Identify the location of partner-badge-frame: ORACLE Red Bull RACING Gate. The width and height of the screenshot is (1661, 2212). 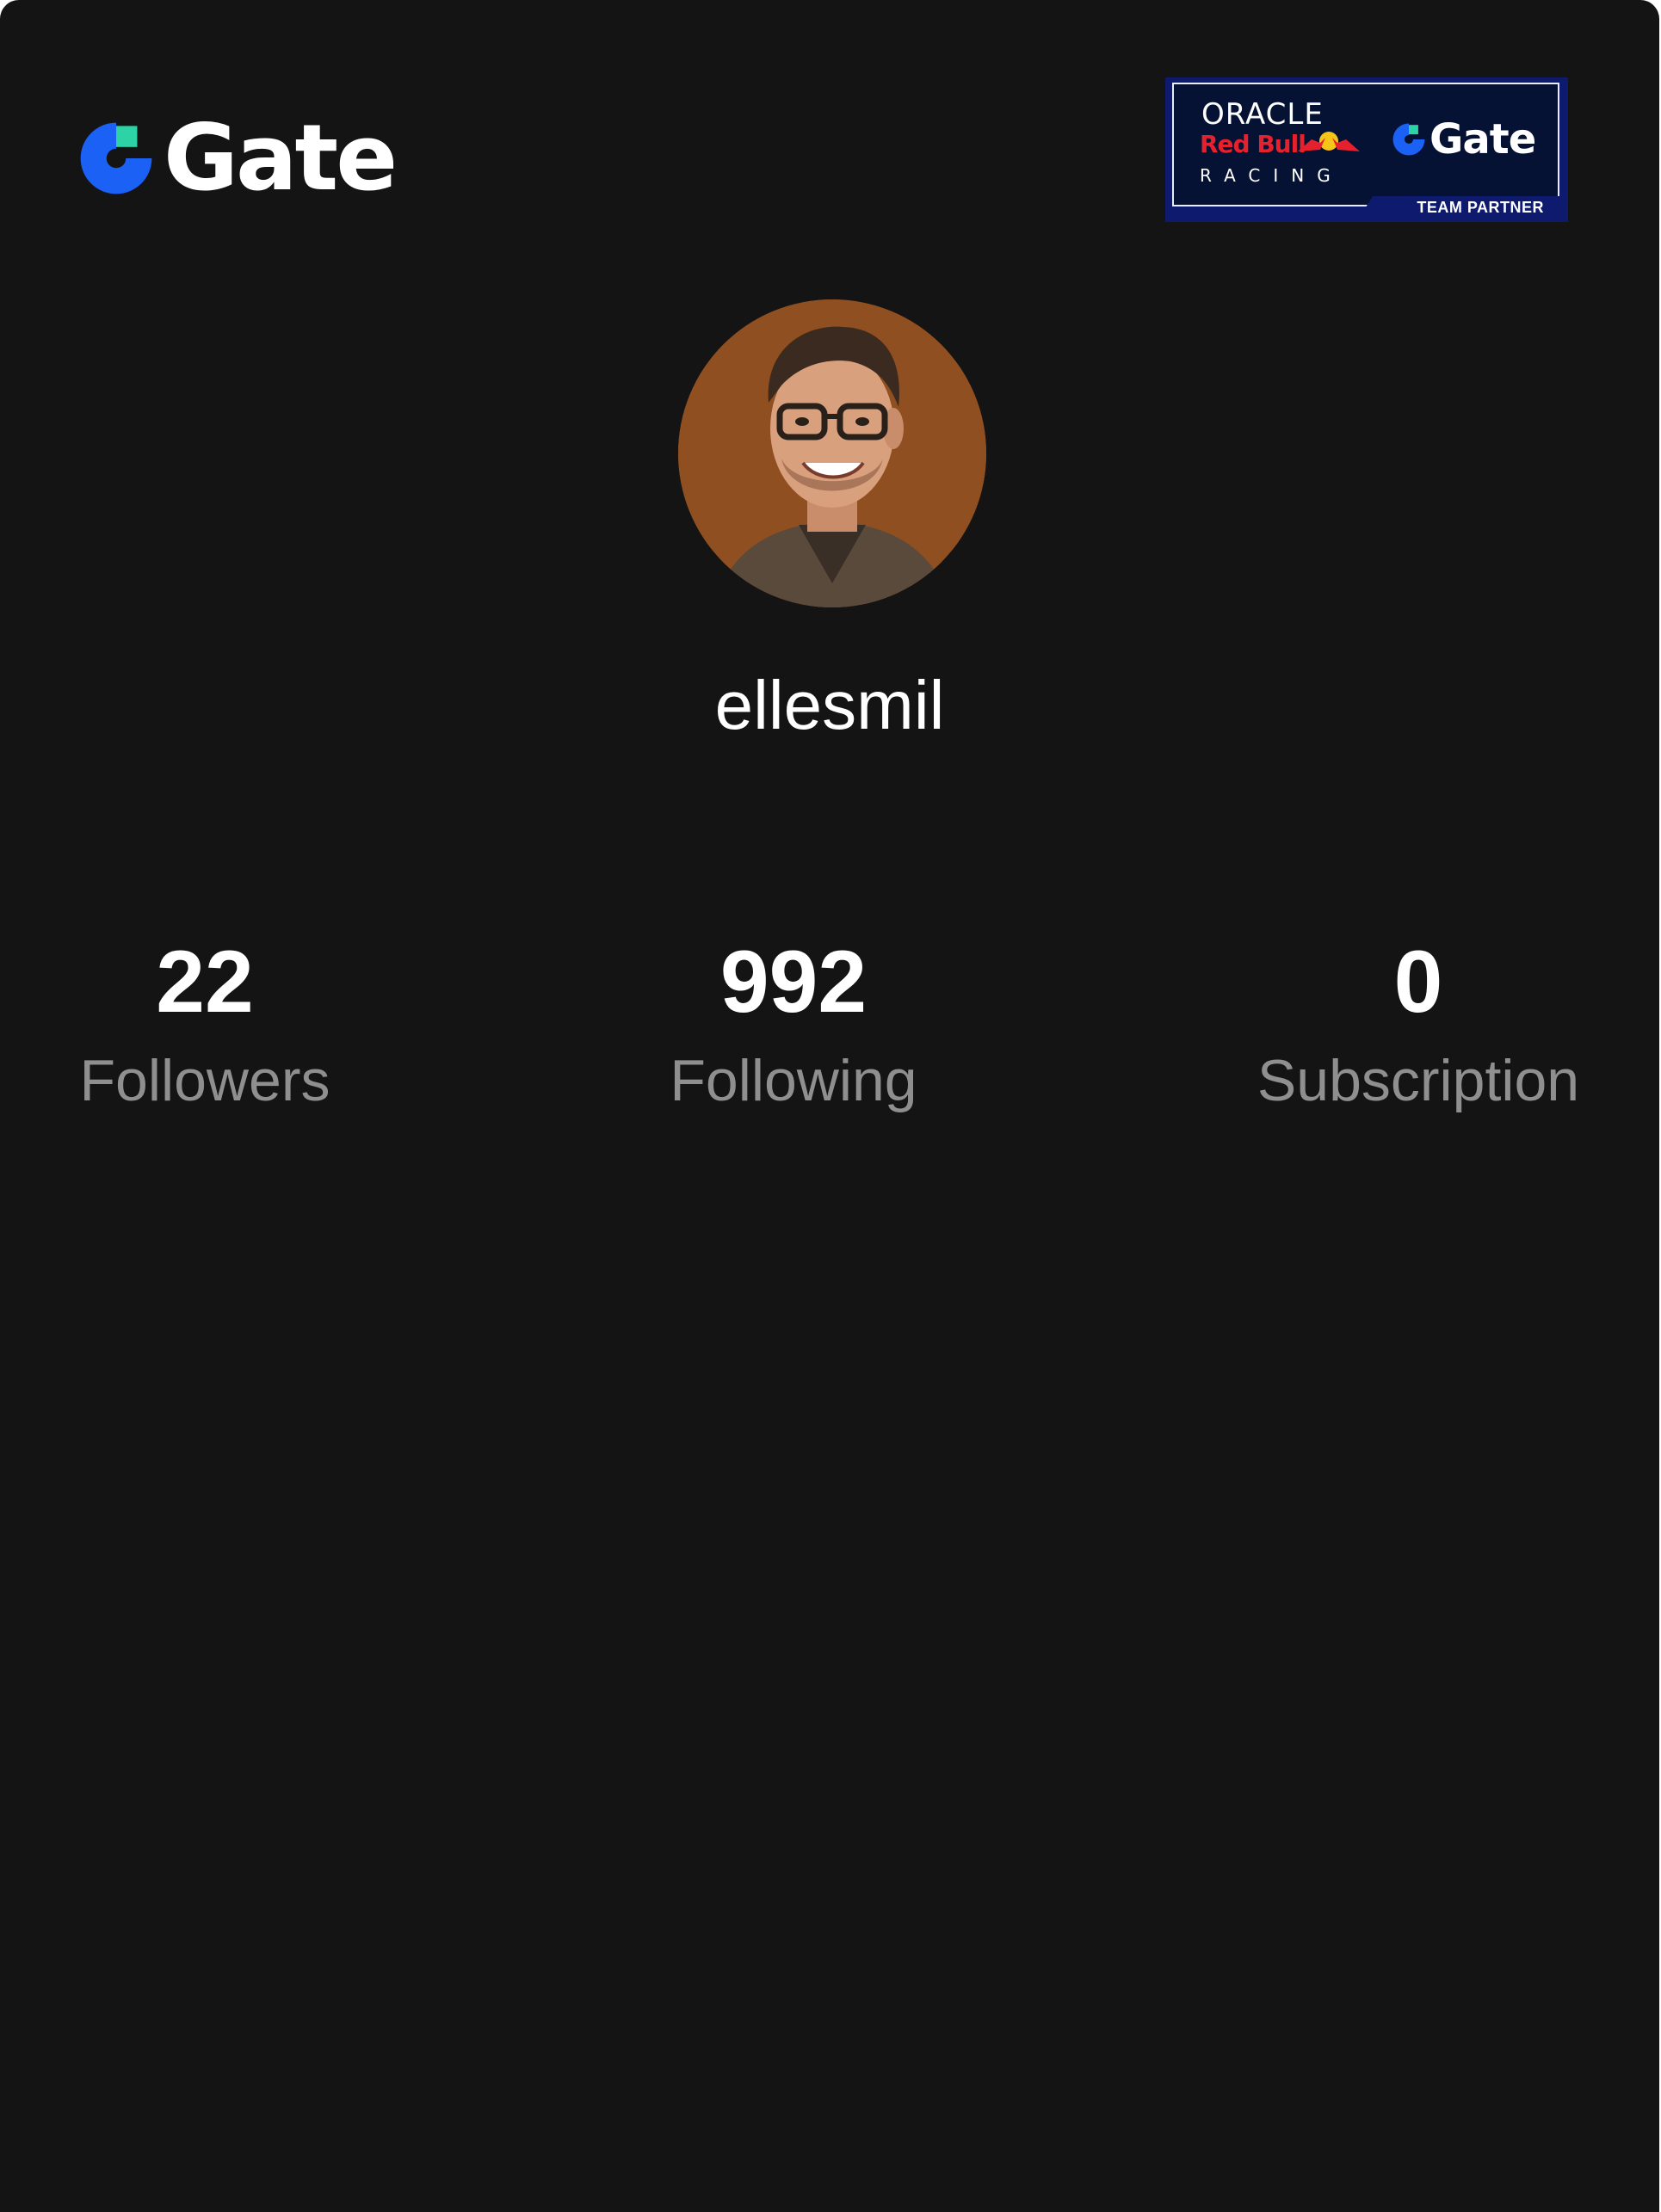
(1365, 144).